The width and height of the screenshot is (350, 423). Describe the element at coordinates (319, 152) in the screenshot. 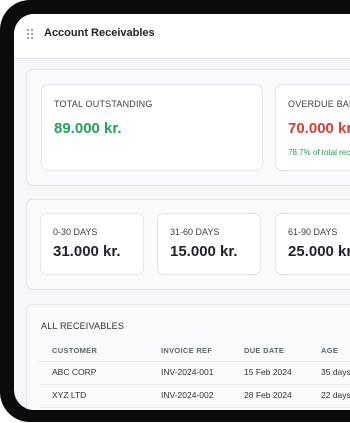

I see `overdue-percentage-text: 78.7% of total receivables` at that location.